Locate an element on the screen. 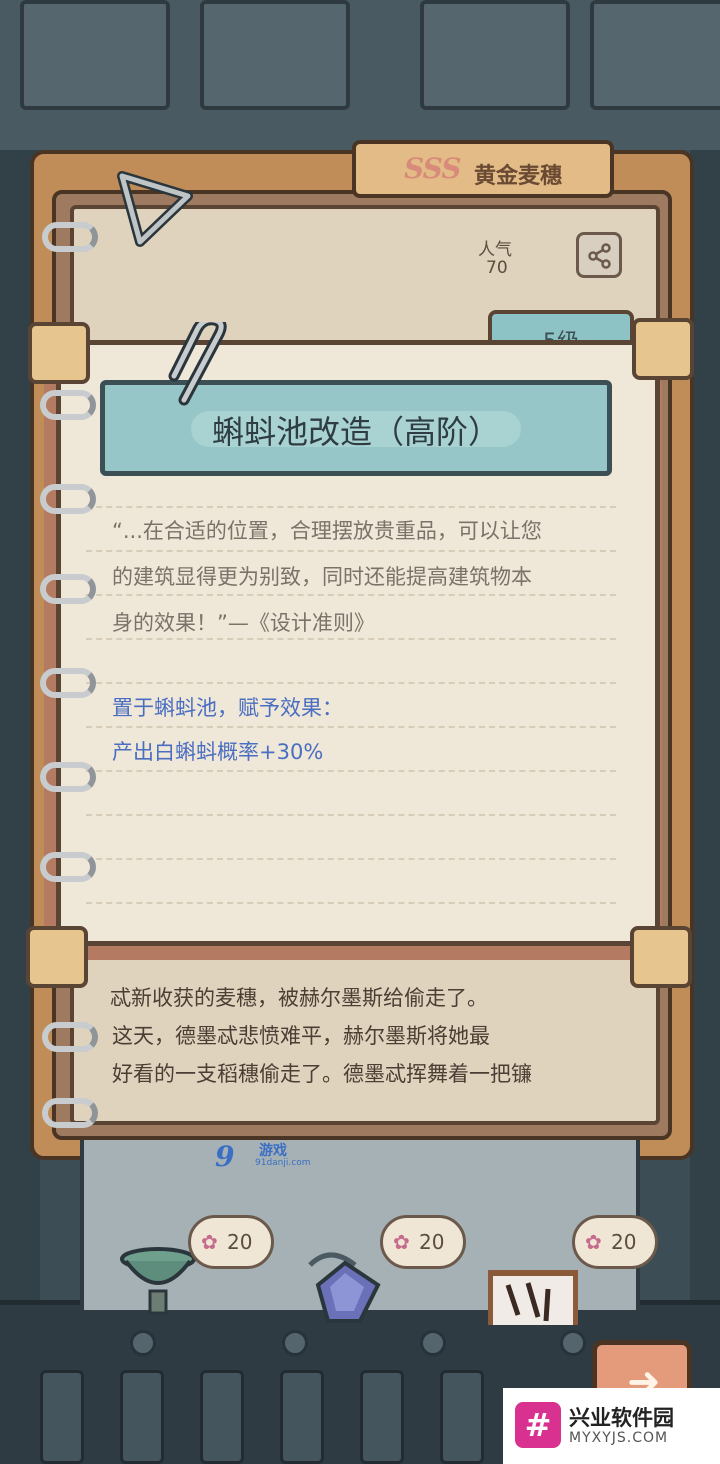 The height and width of the screenshot is (1464, 720). triangle-pin-icon is located at coordinates (155, 209).